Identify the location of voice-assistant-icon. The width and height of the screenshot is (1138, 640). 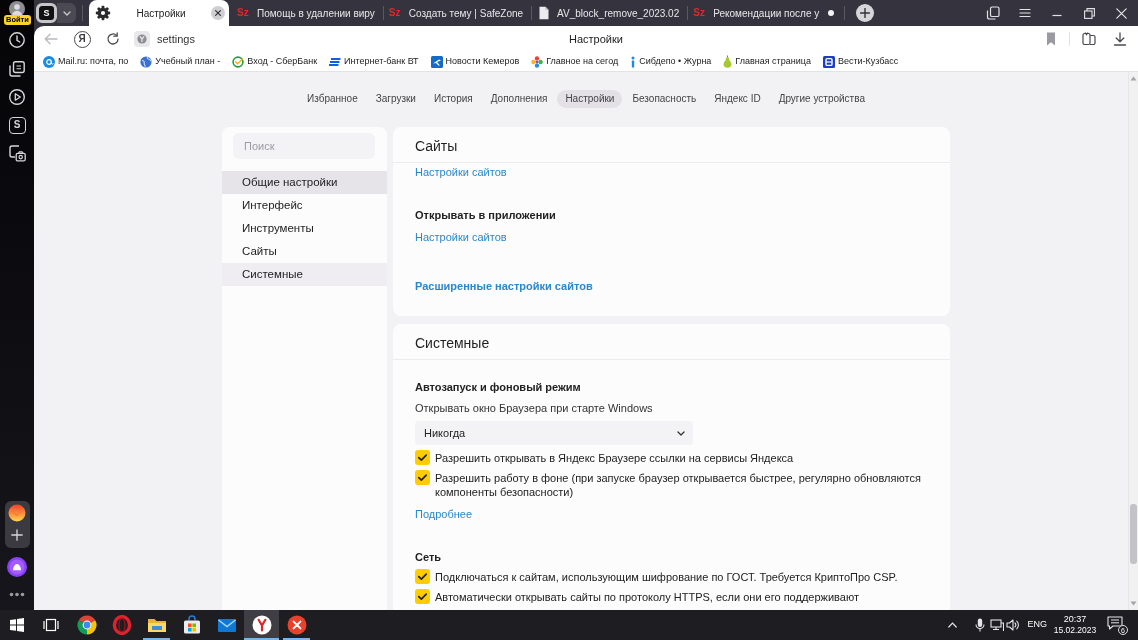
(17, 567).